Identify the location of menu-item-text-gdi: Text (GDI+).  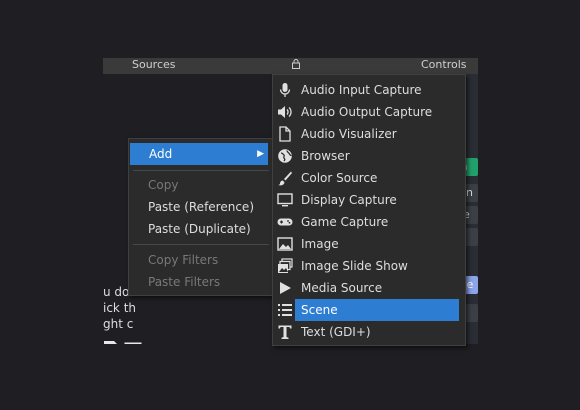
(369, 332).